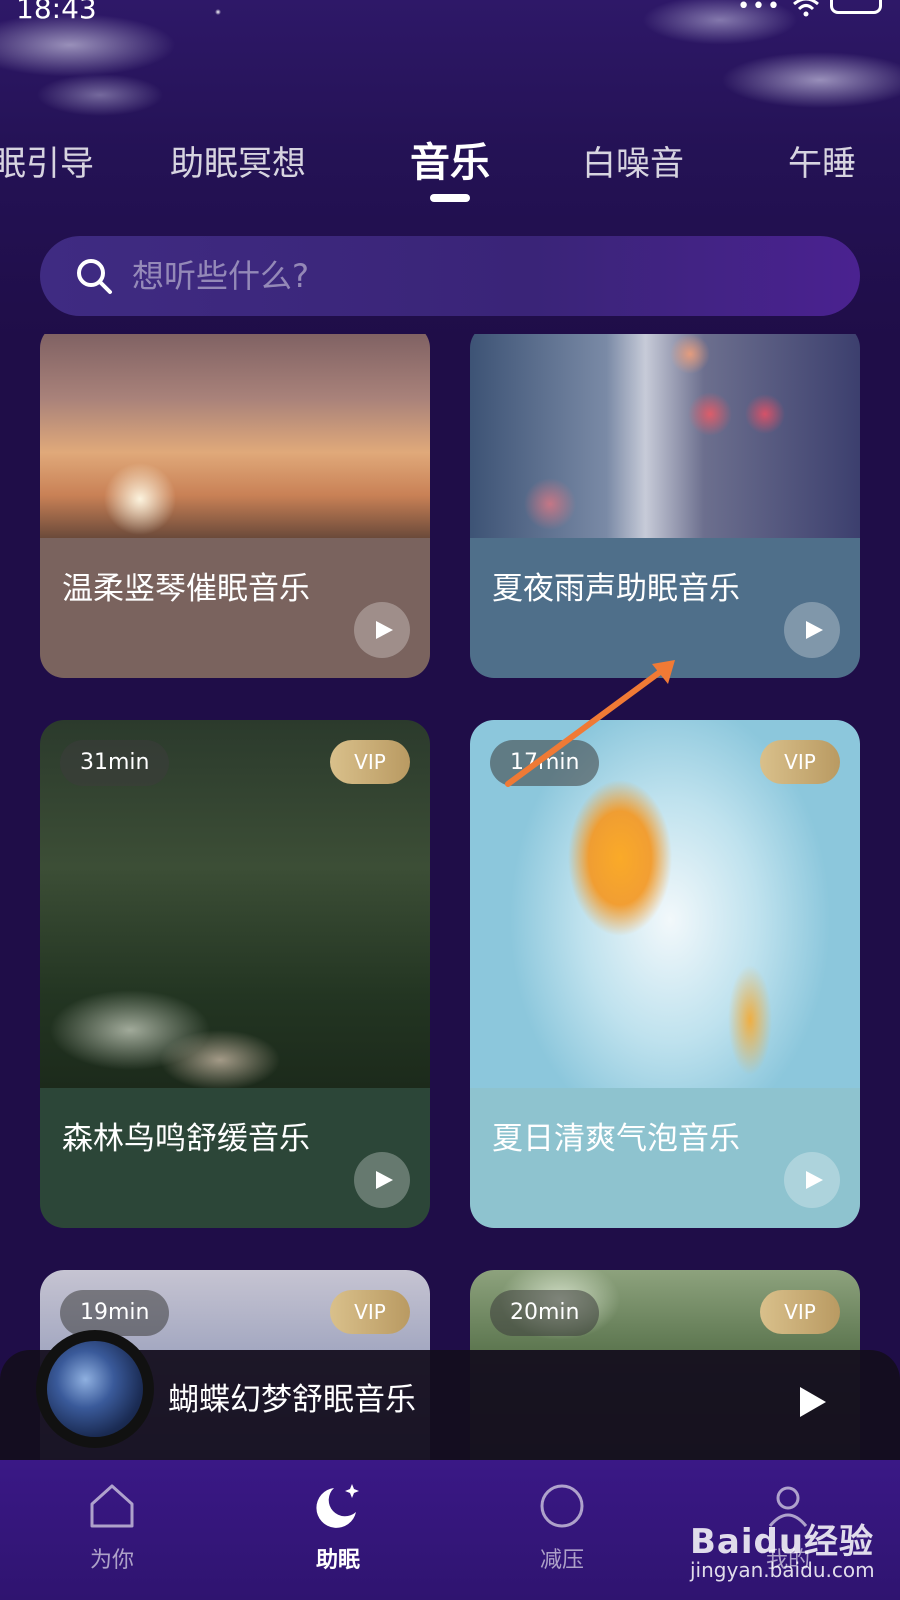 The image size is (900, 1600). Describe the element at coordinates (665, 1158) in the screenshot. I see `card-footer: 夏日清爽气泡音乐` at that location.